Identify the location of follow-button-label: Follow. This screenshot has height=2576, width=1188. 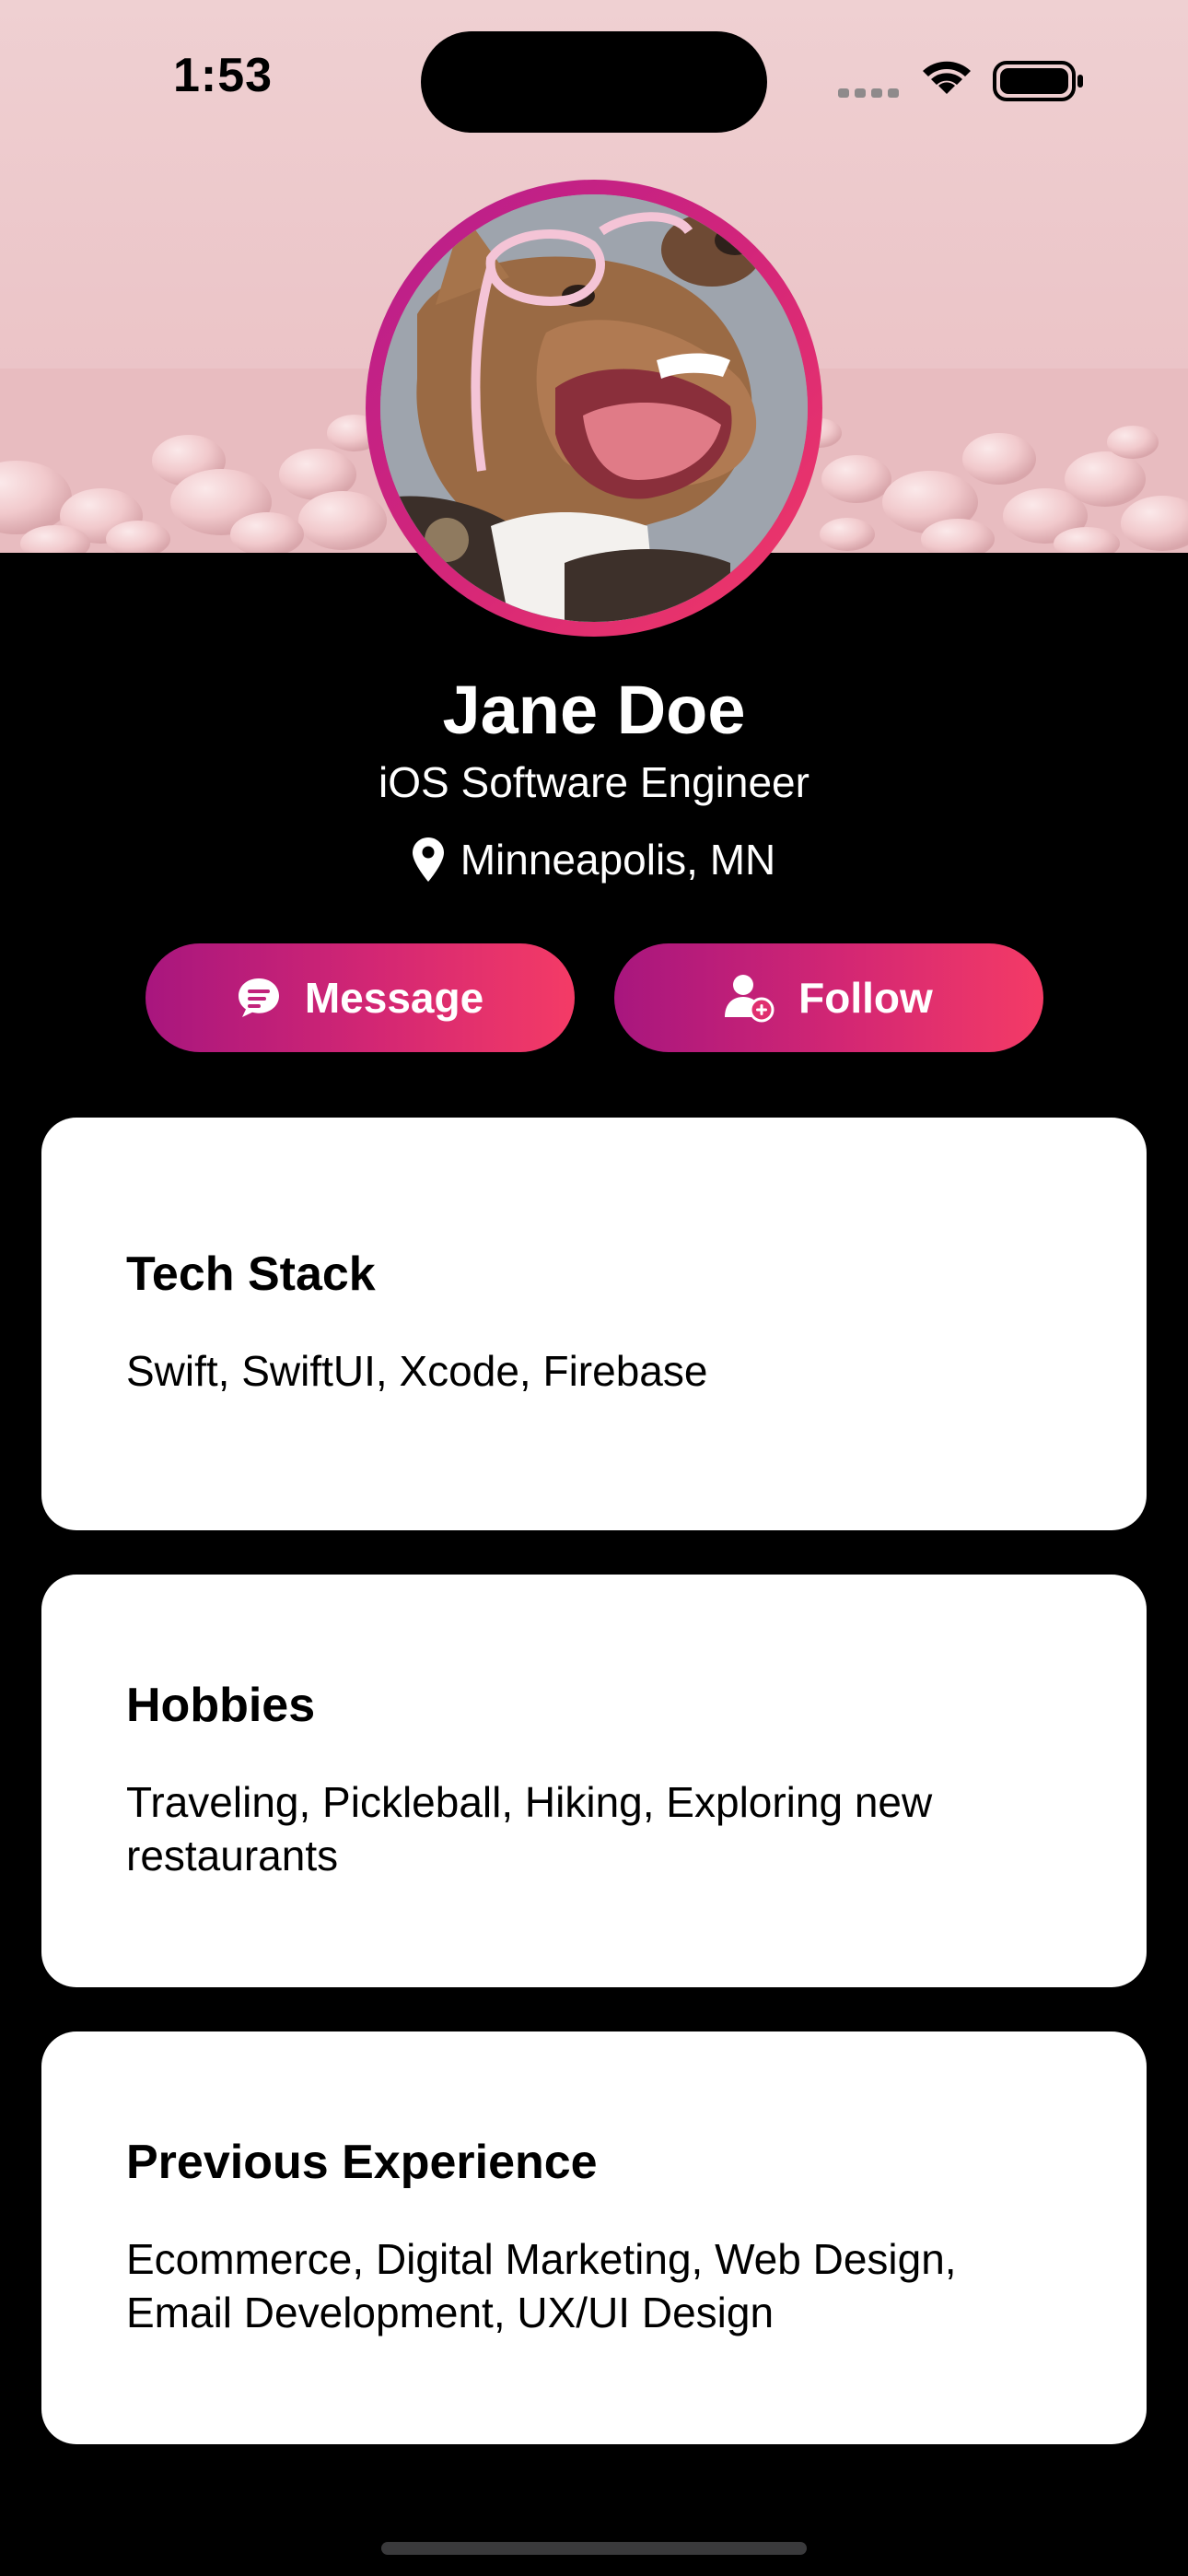
(865, 998).